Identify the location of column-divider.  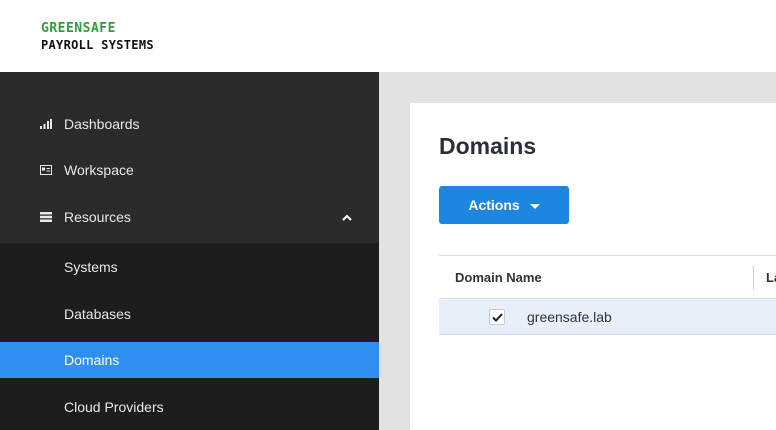
(753, 278).